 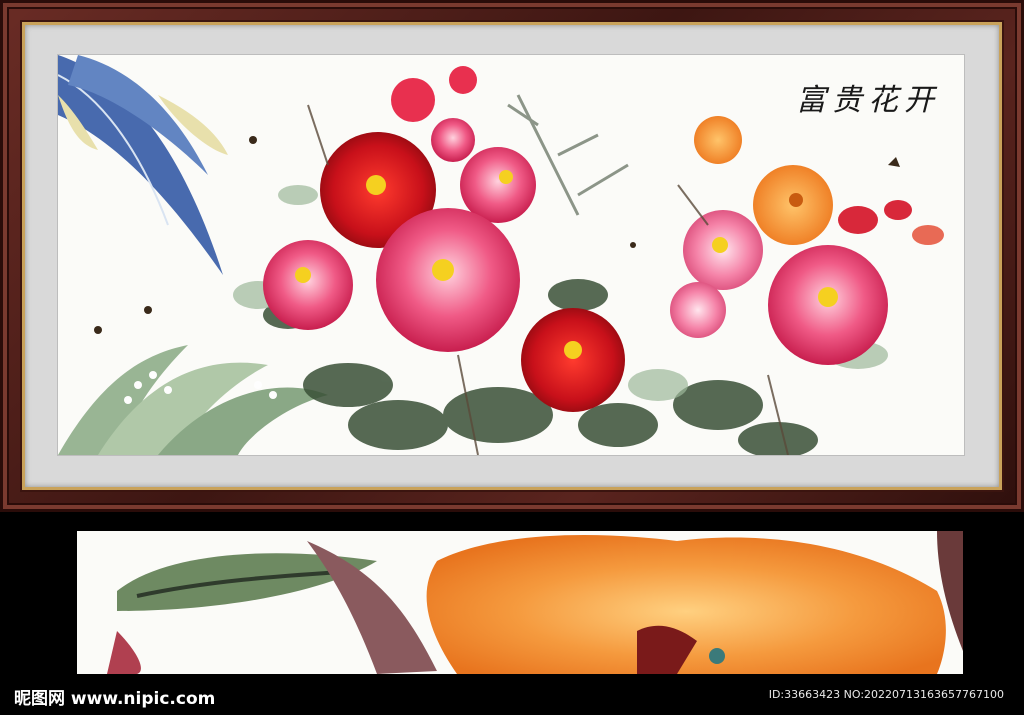 What do you see at coordinates (891, 222) in the screenshot?
I see `red-bud` at bounding box center [891, 222].